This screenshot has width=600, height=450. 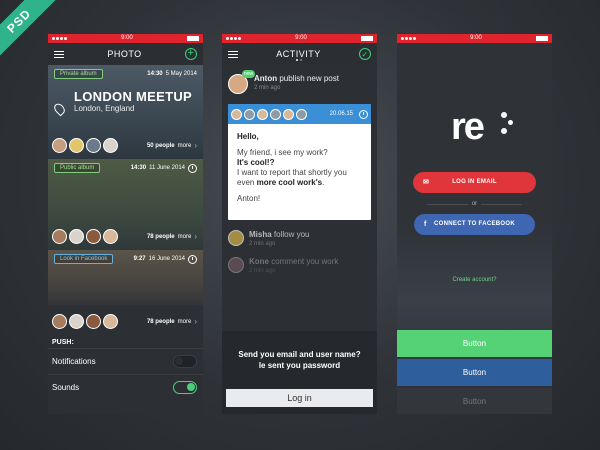 What do you see at coordinates (77, 168) in the screenshot?
I see `album-tag: Public album` at bounding box center [77, 168].